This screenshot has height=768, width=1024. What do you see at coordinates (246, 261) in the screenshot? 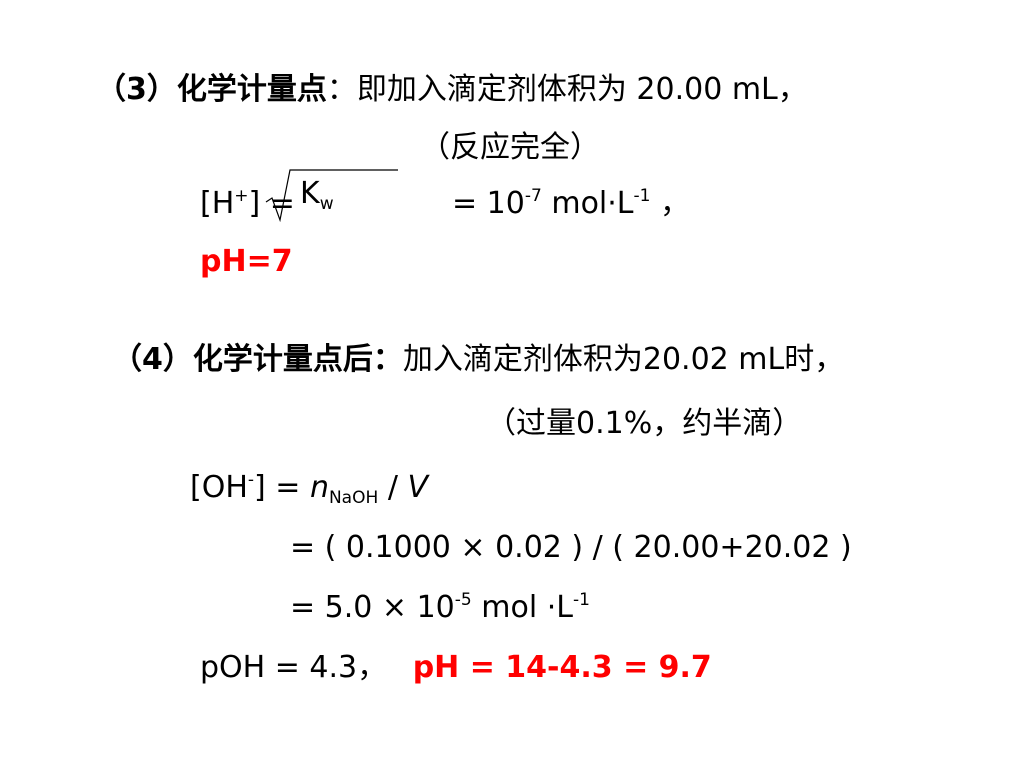
I see `section3-ph-result: pH=7` at bounding box center [246, 261].